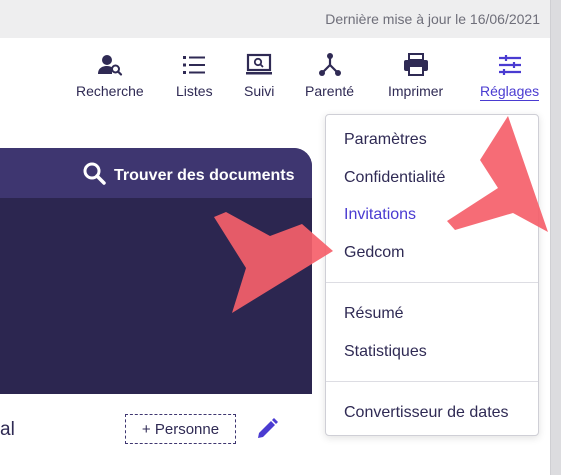 This screenshot has width=561, height=475. What do you see at coordinates (273, 262) in the screenshot?
I see `arrow-to-gedcom` at bounding box center [273, 262].